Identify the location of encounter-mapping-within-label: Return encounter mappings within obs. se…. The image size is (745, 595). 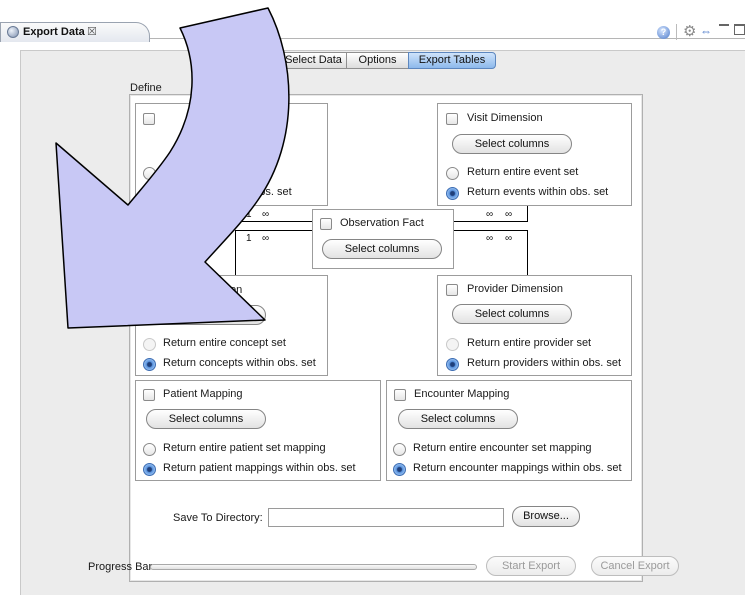
(517, 468).